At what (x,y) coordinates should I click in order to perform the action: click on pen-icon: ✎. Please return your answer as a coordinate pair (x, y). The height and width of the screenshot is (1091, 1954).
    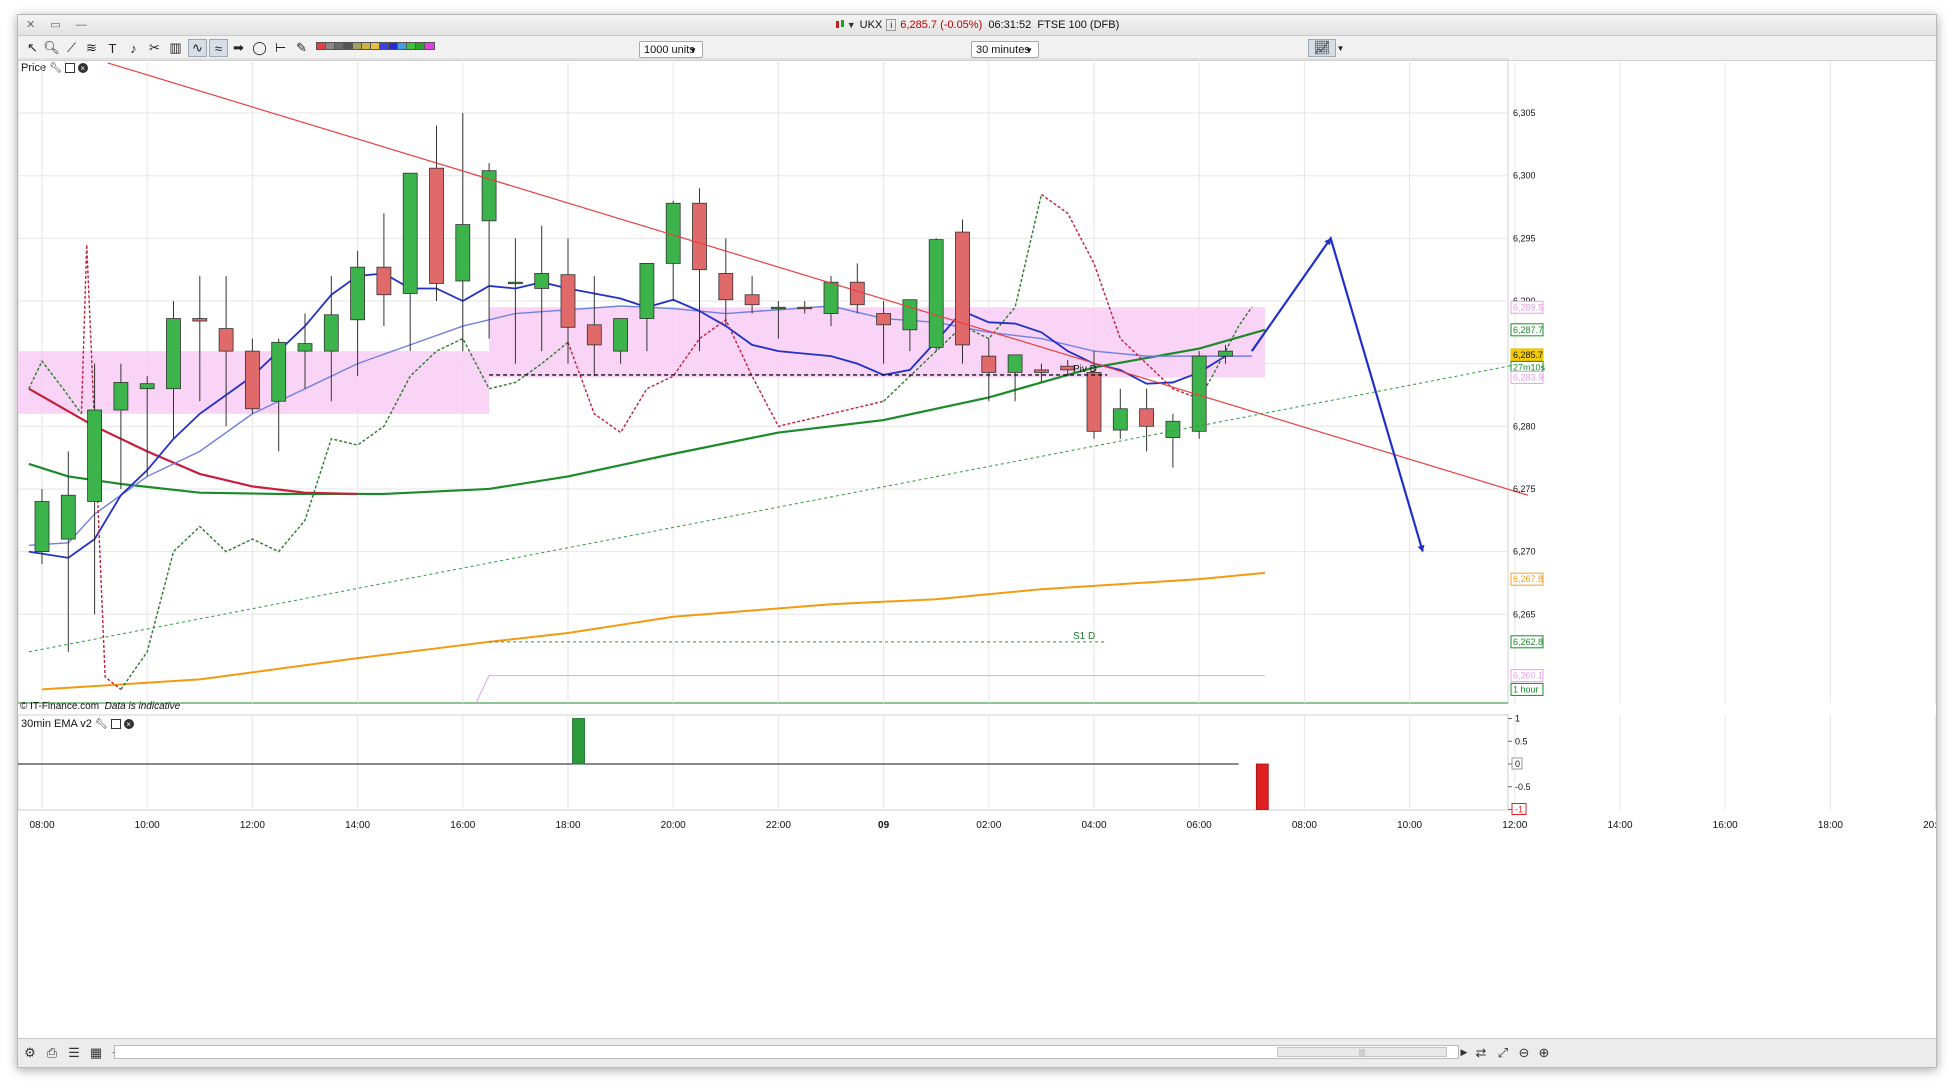
    Looking at the image, I should click on (301, 48).